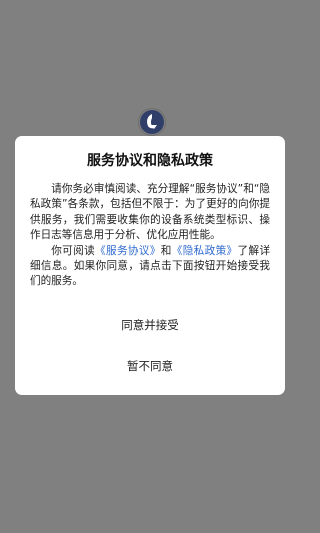  What do you see at coordinates (205, 251) in the screenshot?
I see `privacy-policy-link: 《隐私政策》` at bounding box center [205, 251].